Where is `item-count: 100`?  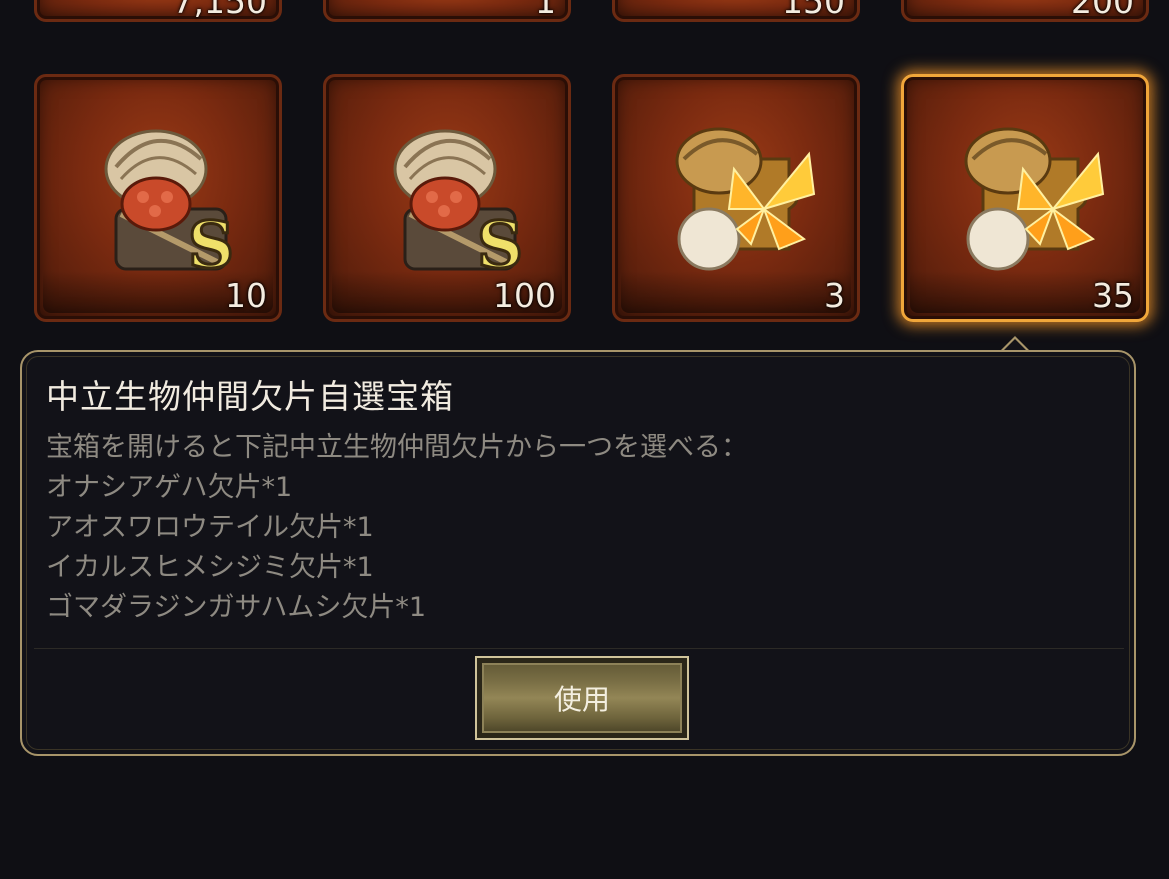 item-count: 100 is located at coordinates (524, 295).